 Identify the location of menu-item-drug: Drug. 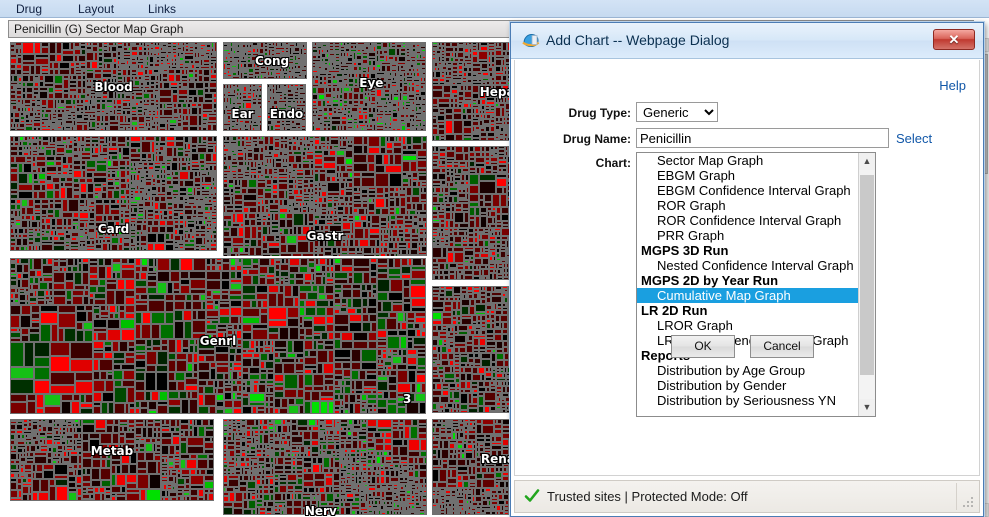
(29, 9).